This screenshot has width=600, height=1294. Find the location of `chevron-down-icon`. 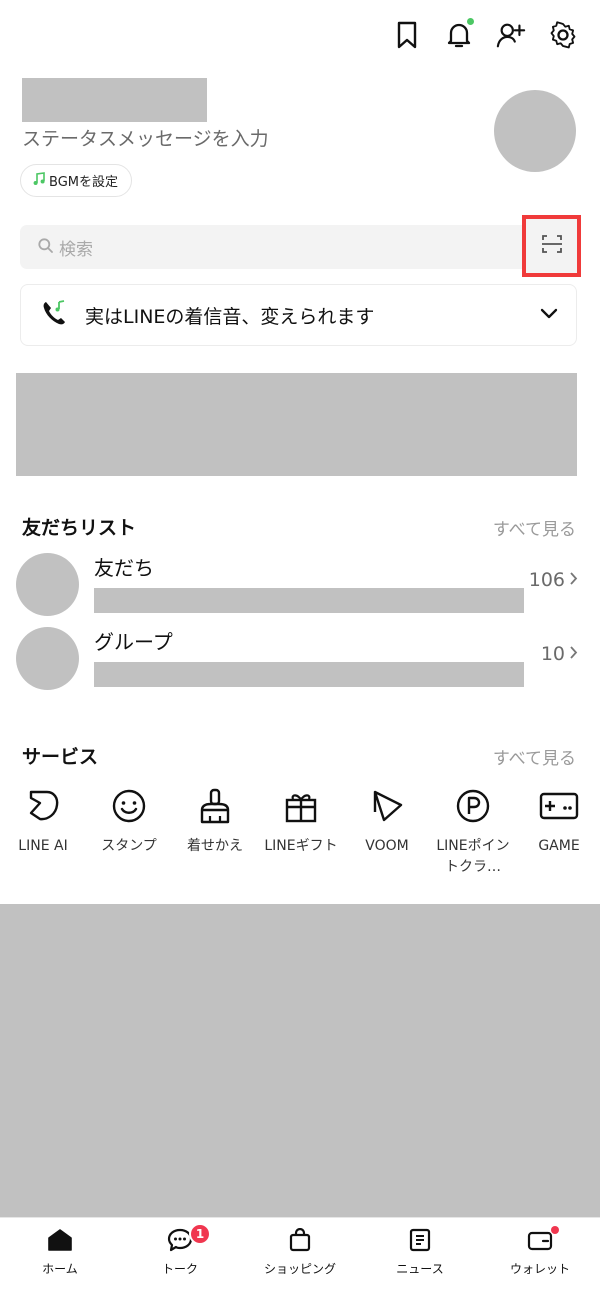

chevron-down-icon is located at coordinates (549, 314).